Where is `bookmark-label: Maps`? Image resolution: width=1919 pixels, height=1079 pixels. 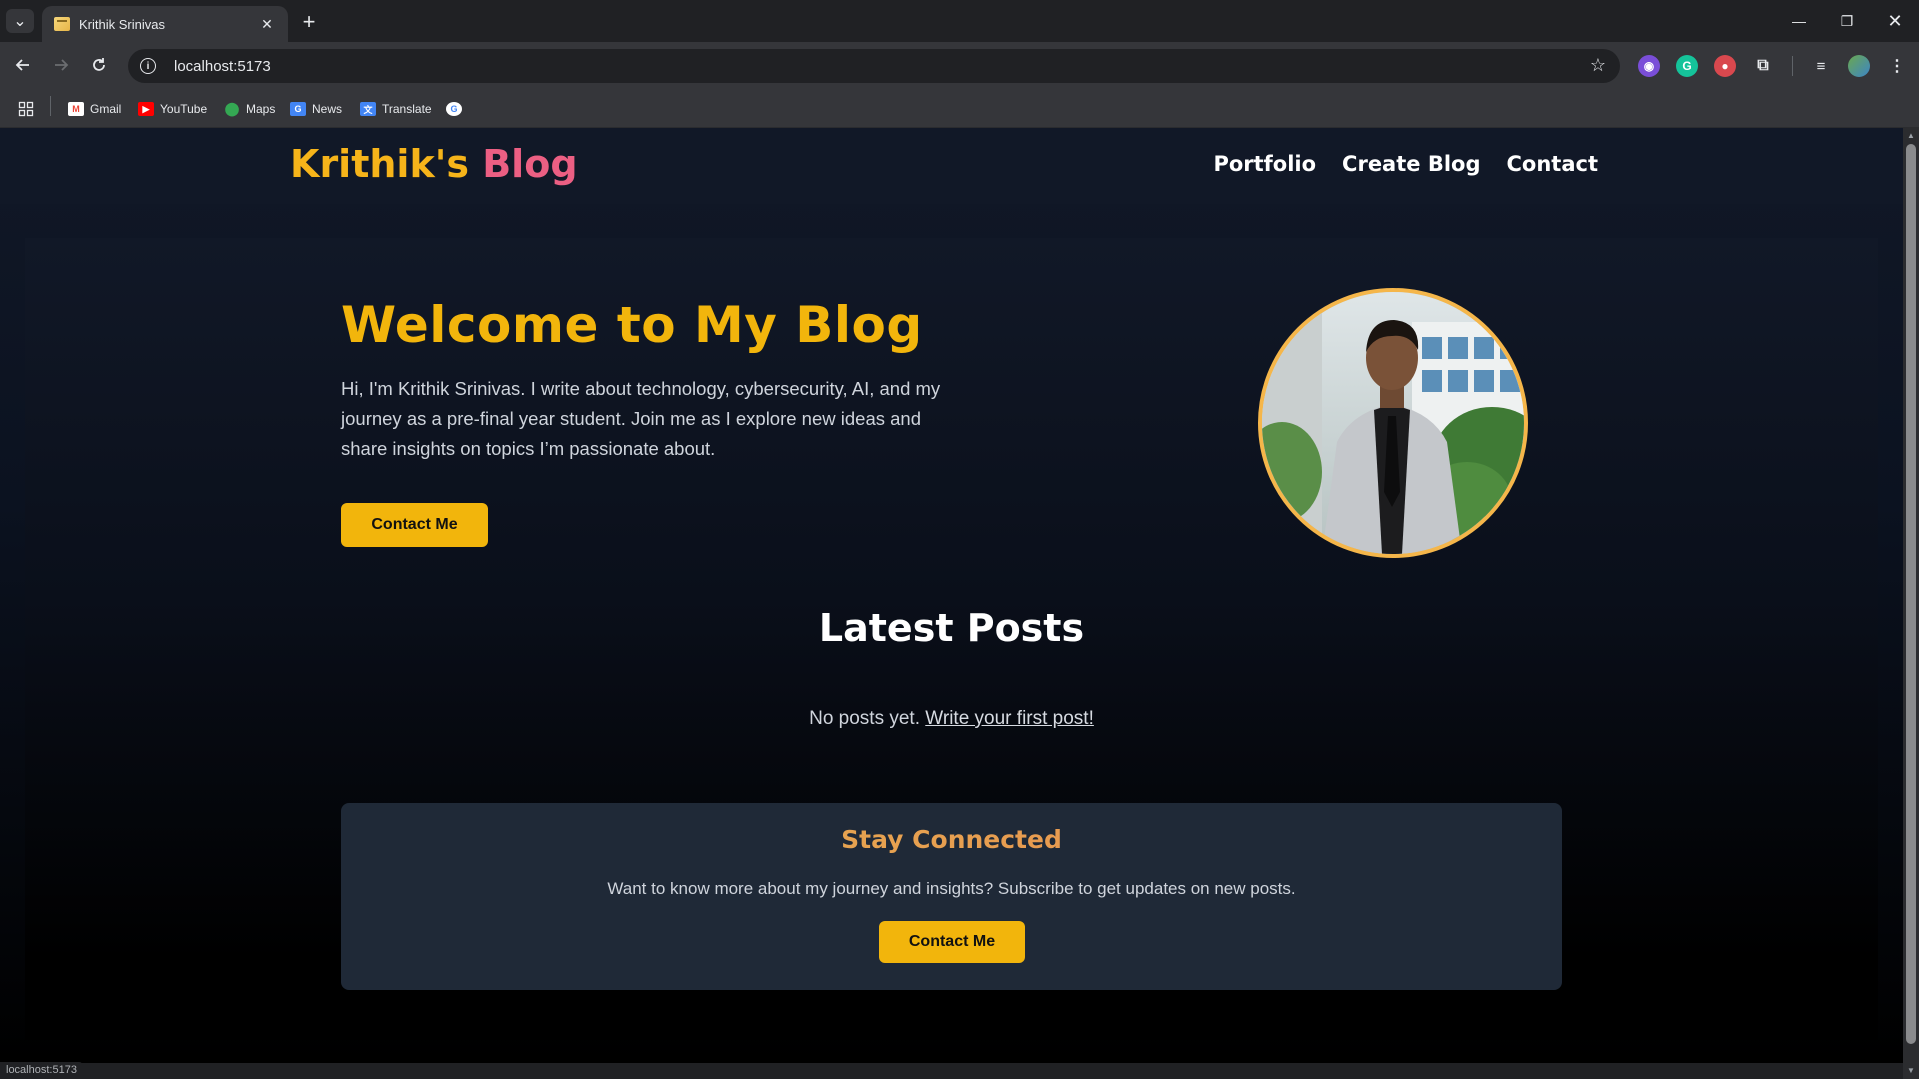
bookmark-label: Maps is located at coordinates (261, 109).